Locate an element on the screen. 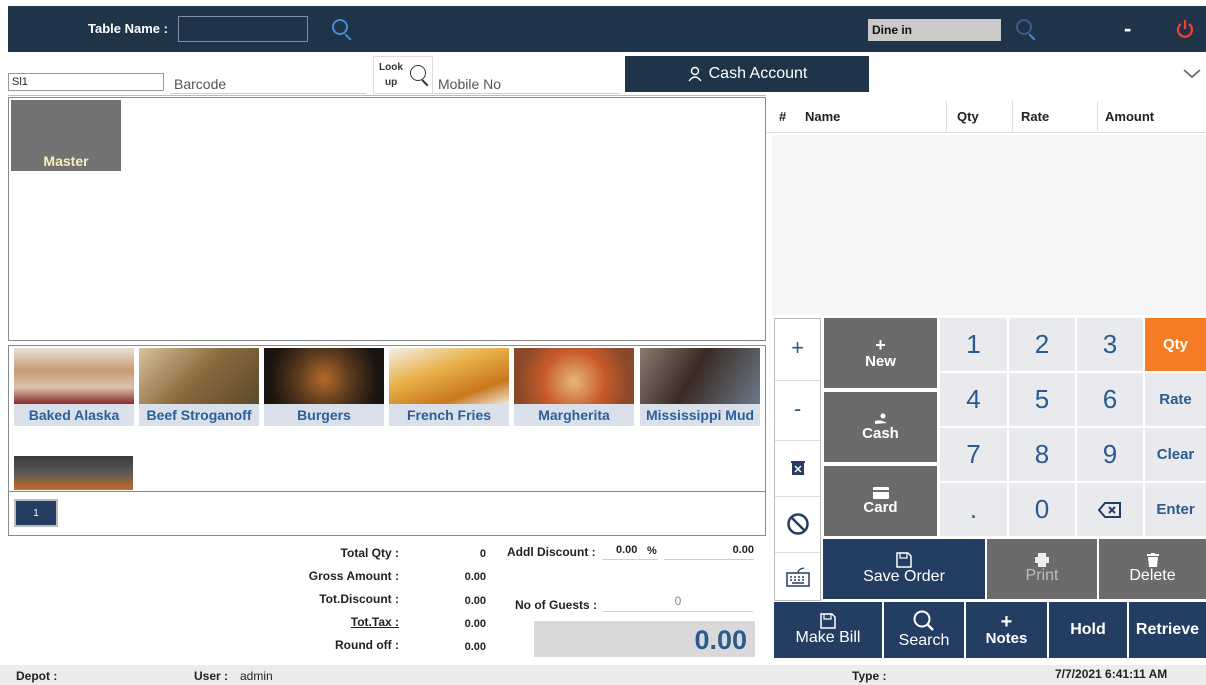  qty-mode-button: Qty is located at coordinates (1175, 344).